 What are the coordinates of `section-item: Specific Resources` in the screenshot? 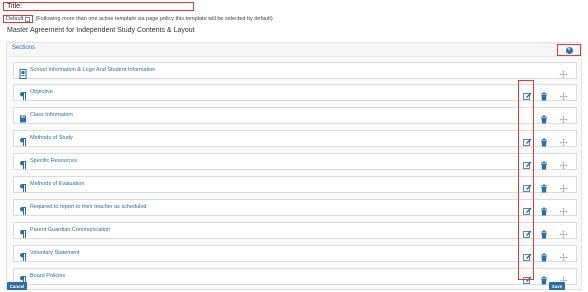 It's located at (295, 161).